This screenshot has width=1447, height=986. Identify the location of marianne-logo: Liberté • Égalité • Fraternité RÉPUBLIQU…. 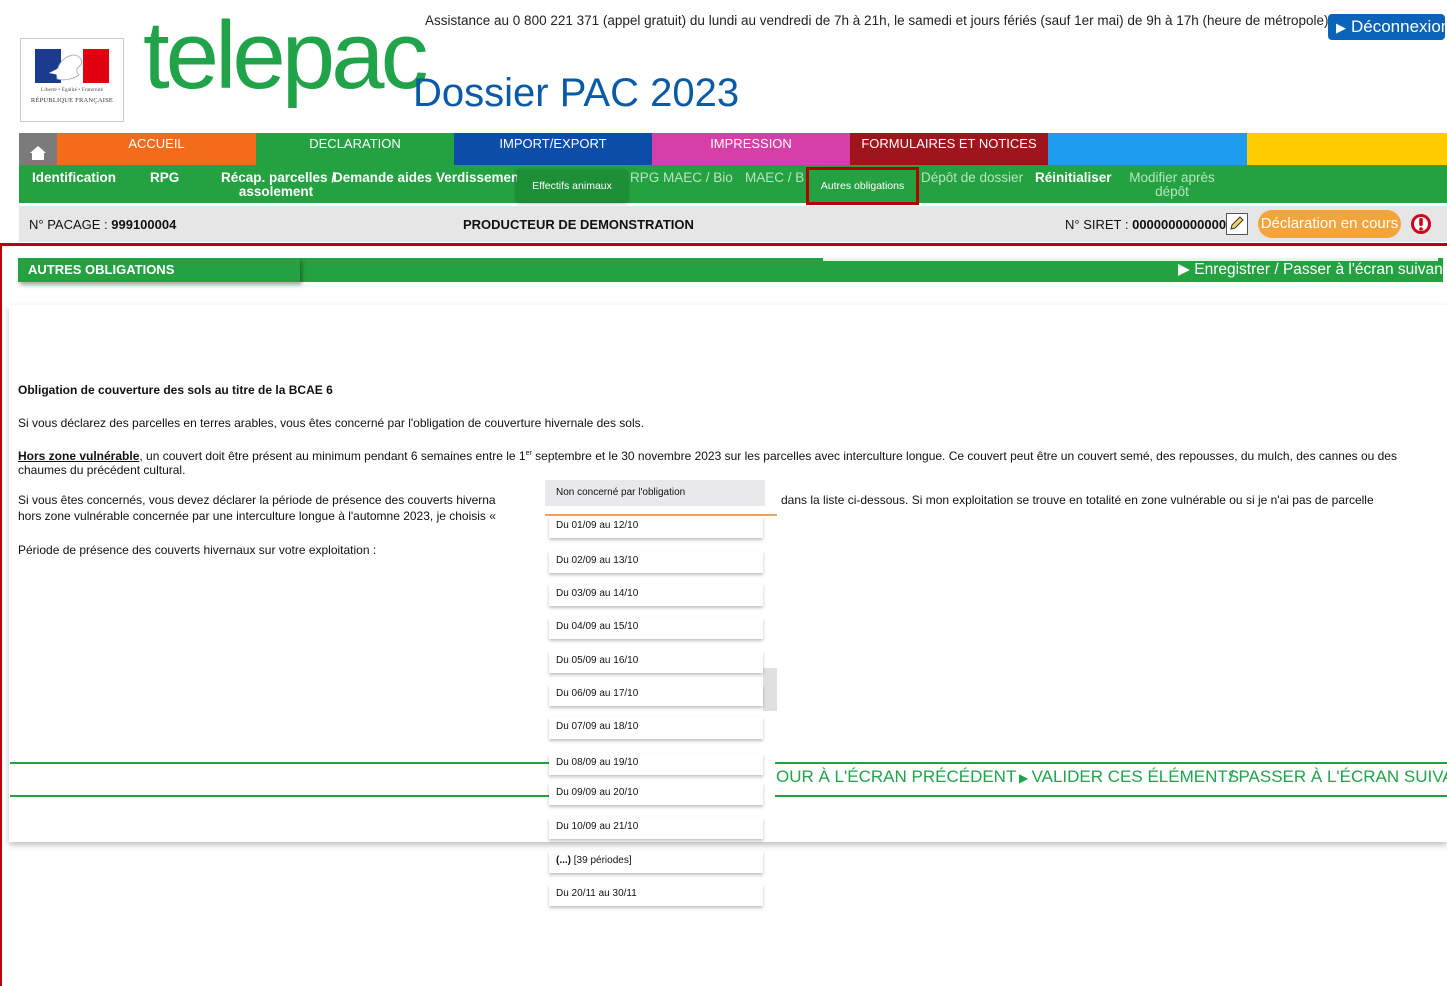
(72, 80).